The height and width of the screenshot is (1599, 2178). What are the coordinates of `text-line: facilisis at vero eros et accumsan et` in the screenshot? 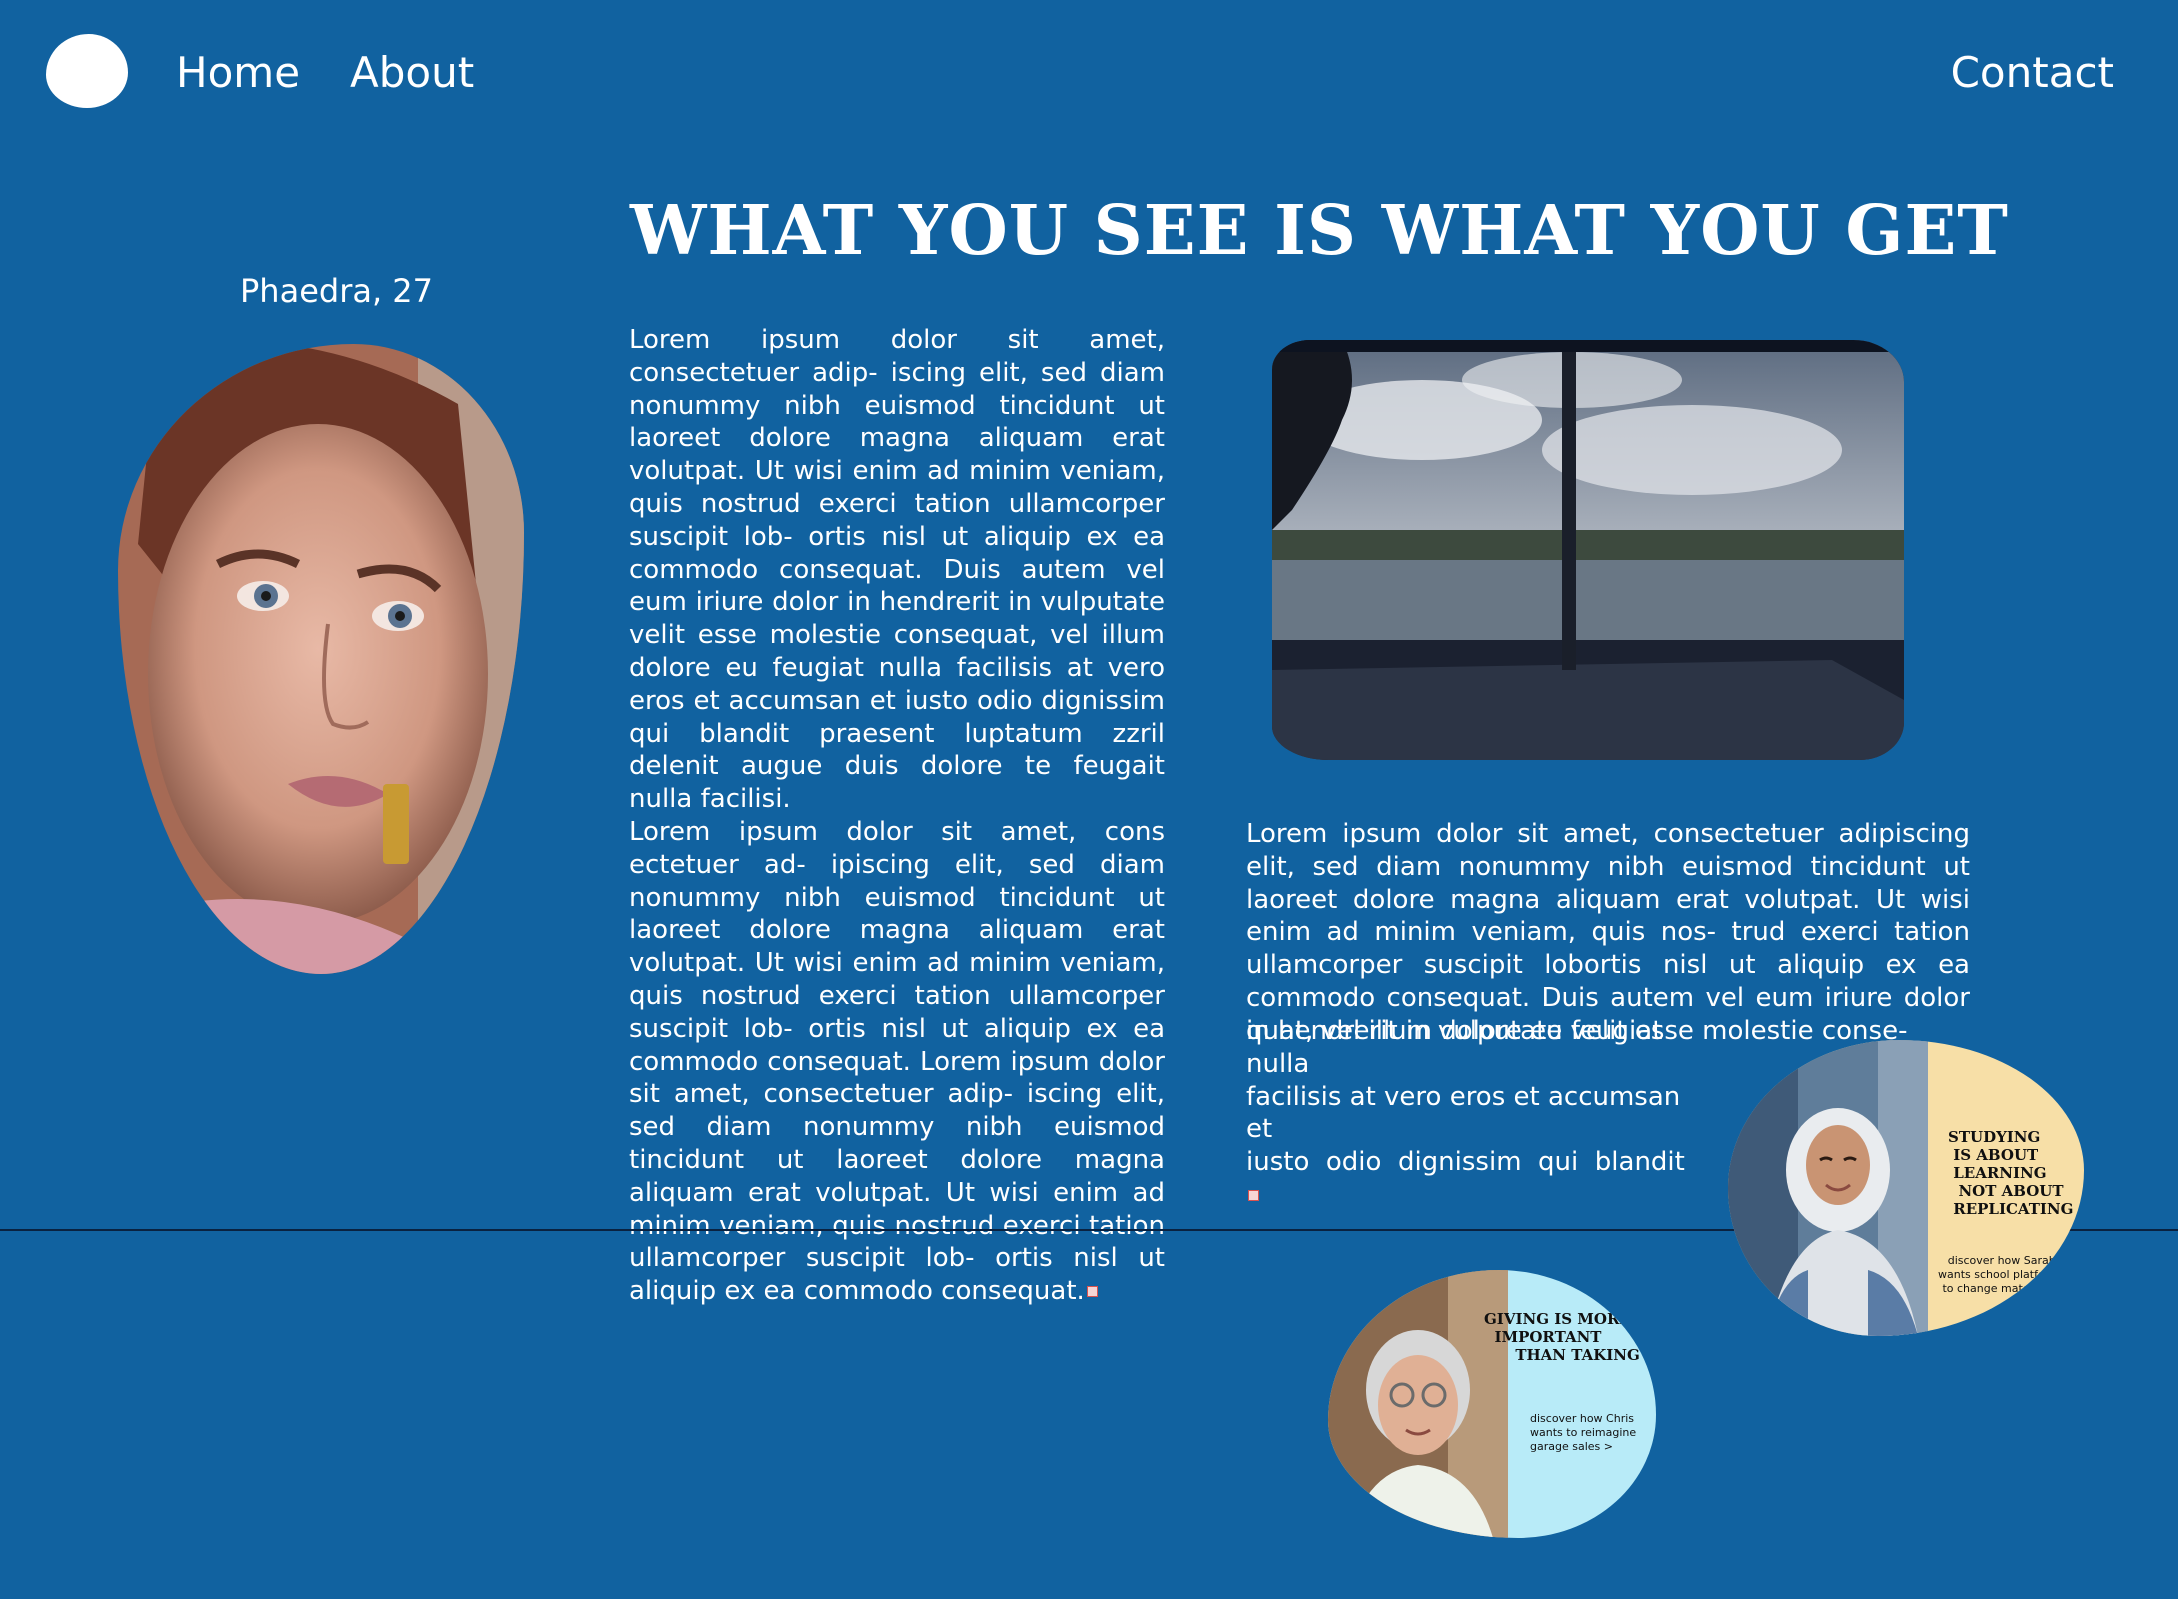 It's located at (1463, 1113).